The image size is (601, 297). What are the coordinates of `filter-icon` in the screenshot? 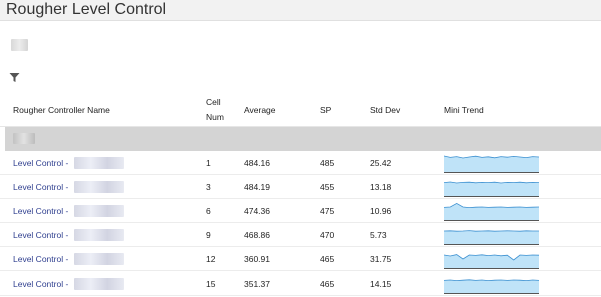 It's located at (14, 77).